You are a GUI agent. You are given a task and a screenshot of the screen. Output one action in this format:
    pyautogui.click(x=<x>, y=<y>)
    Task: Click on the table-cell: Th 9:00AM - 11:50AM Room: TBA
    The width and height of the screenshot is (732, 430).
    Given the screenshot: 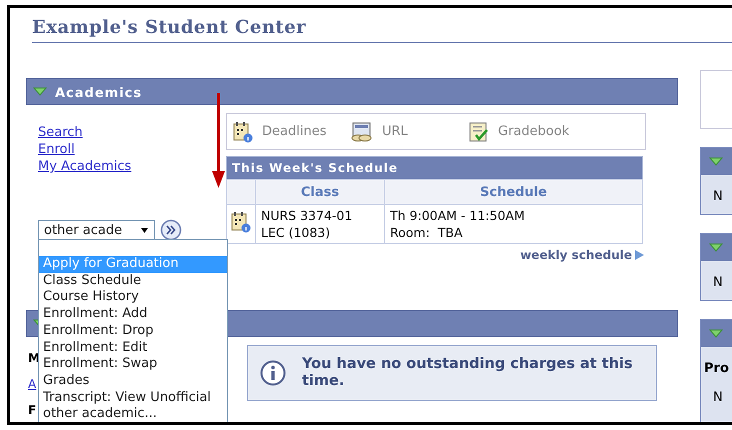 What is the action you would take?
    pyautogui.click(x=513, y=224)
    